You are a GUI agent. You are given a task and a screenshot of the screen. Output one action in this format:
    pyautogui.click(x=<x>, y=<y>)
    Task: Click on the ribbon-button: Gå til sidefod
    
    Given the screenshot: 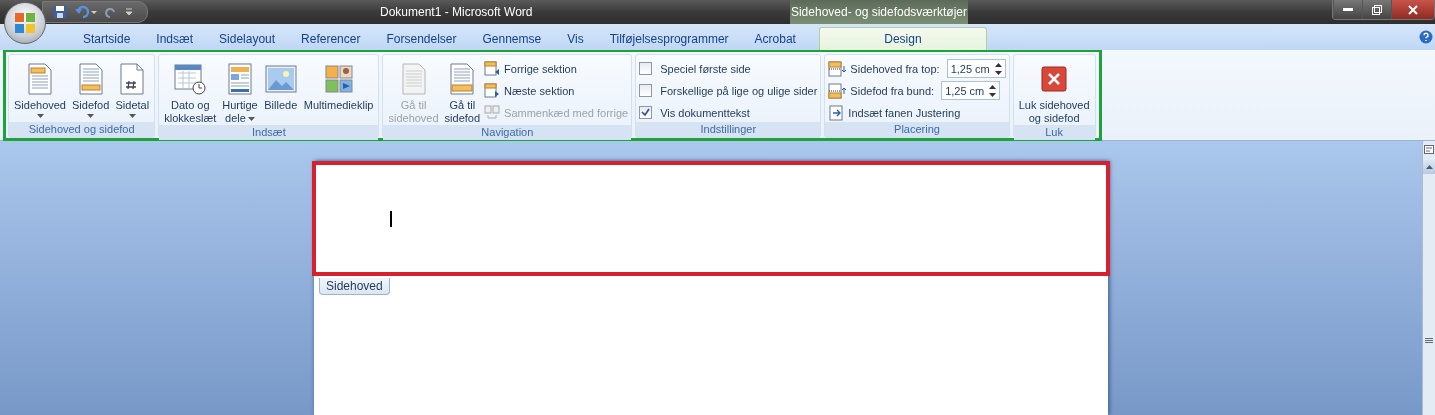 What is the action you would take?
    pyautogui.click(x=462, y=91)
    